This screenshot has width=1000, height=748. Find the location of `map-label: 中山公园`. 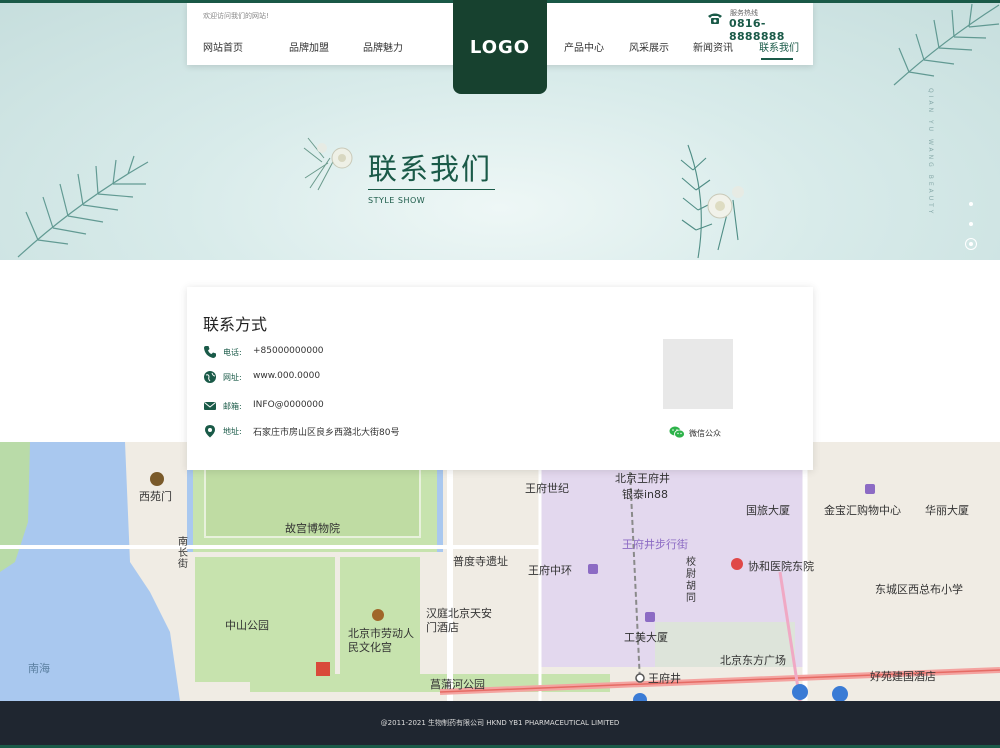

map-label: 中山公园 is located at coordinates (247, 625).